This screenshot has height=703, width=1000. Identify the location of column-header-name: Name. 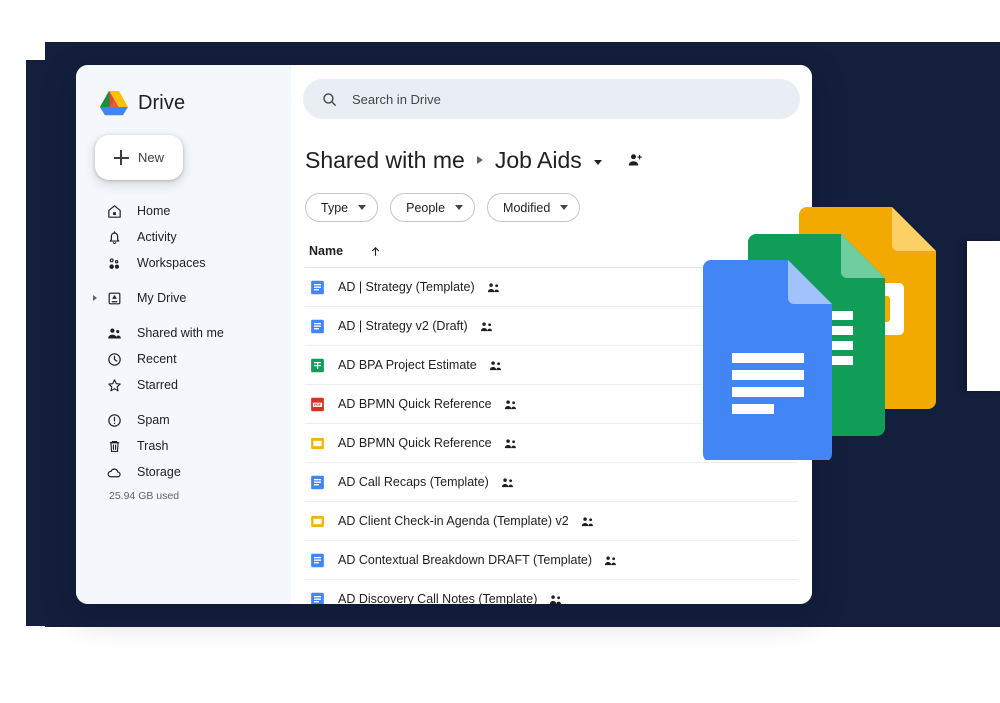
(326, 251).